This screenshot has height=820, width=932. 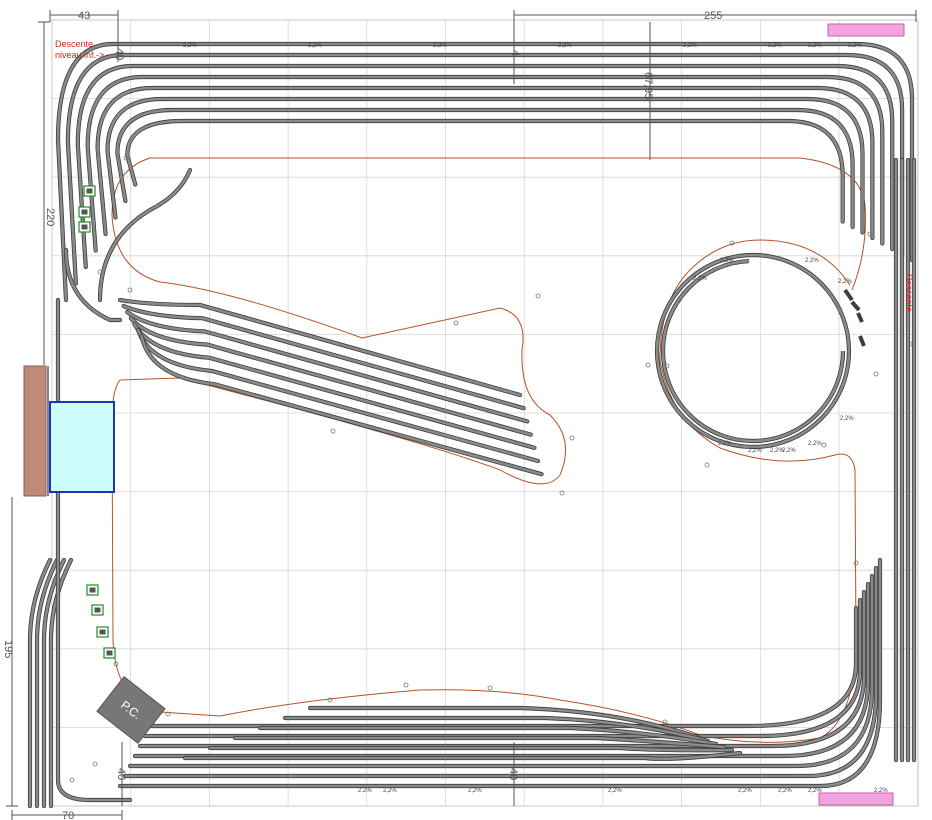 What do you see at coordinates (515, 53) in the screenshot?
I see `dim-depth-top-mid: 4` at bounding box center [515, 53].